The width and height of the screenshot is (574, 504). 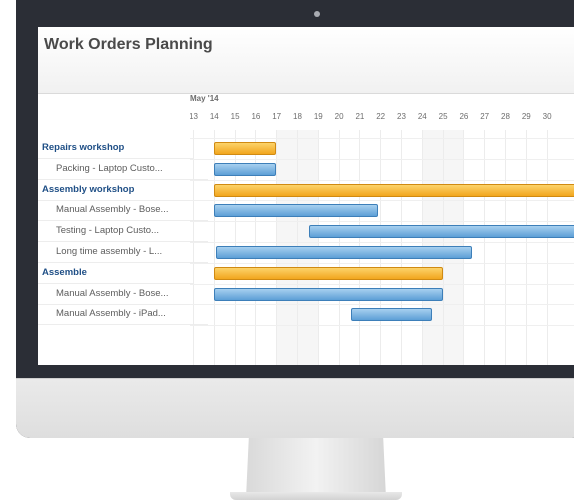 What do you see at coordinates (485, 116) in the screenshot?
I see `day-label: 27` at bounding box center [485, 116].